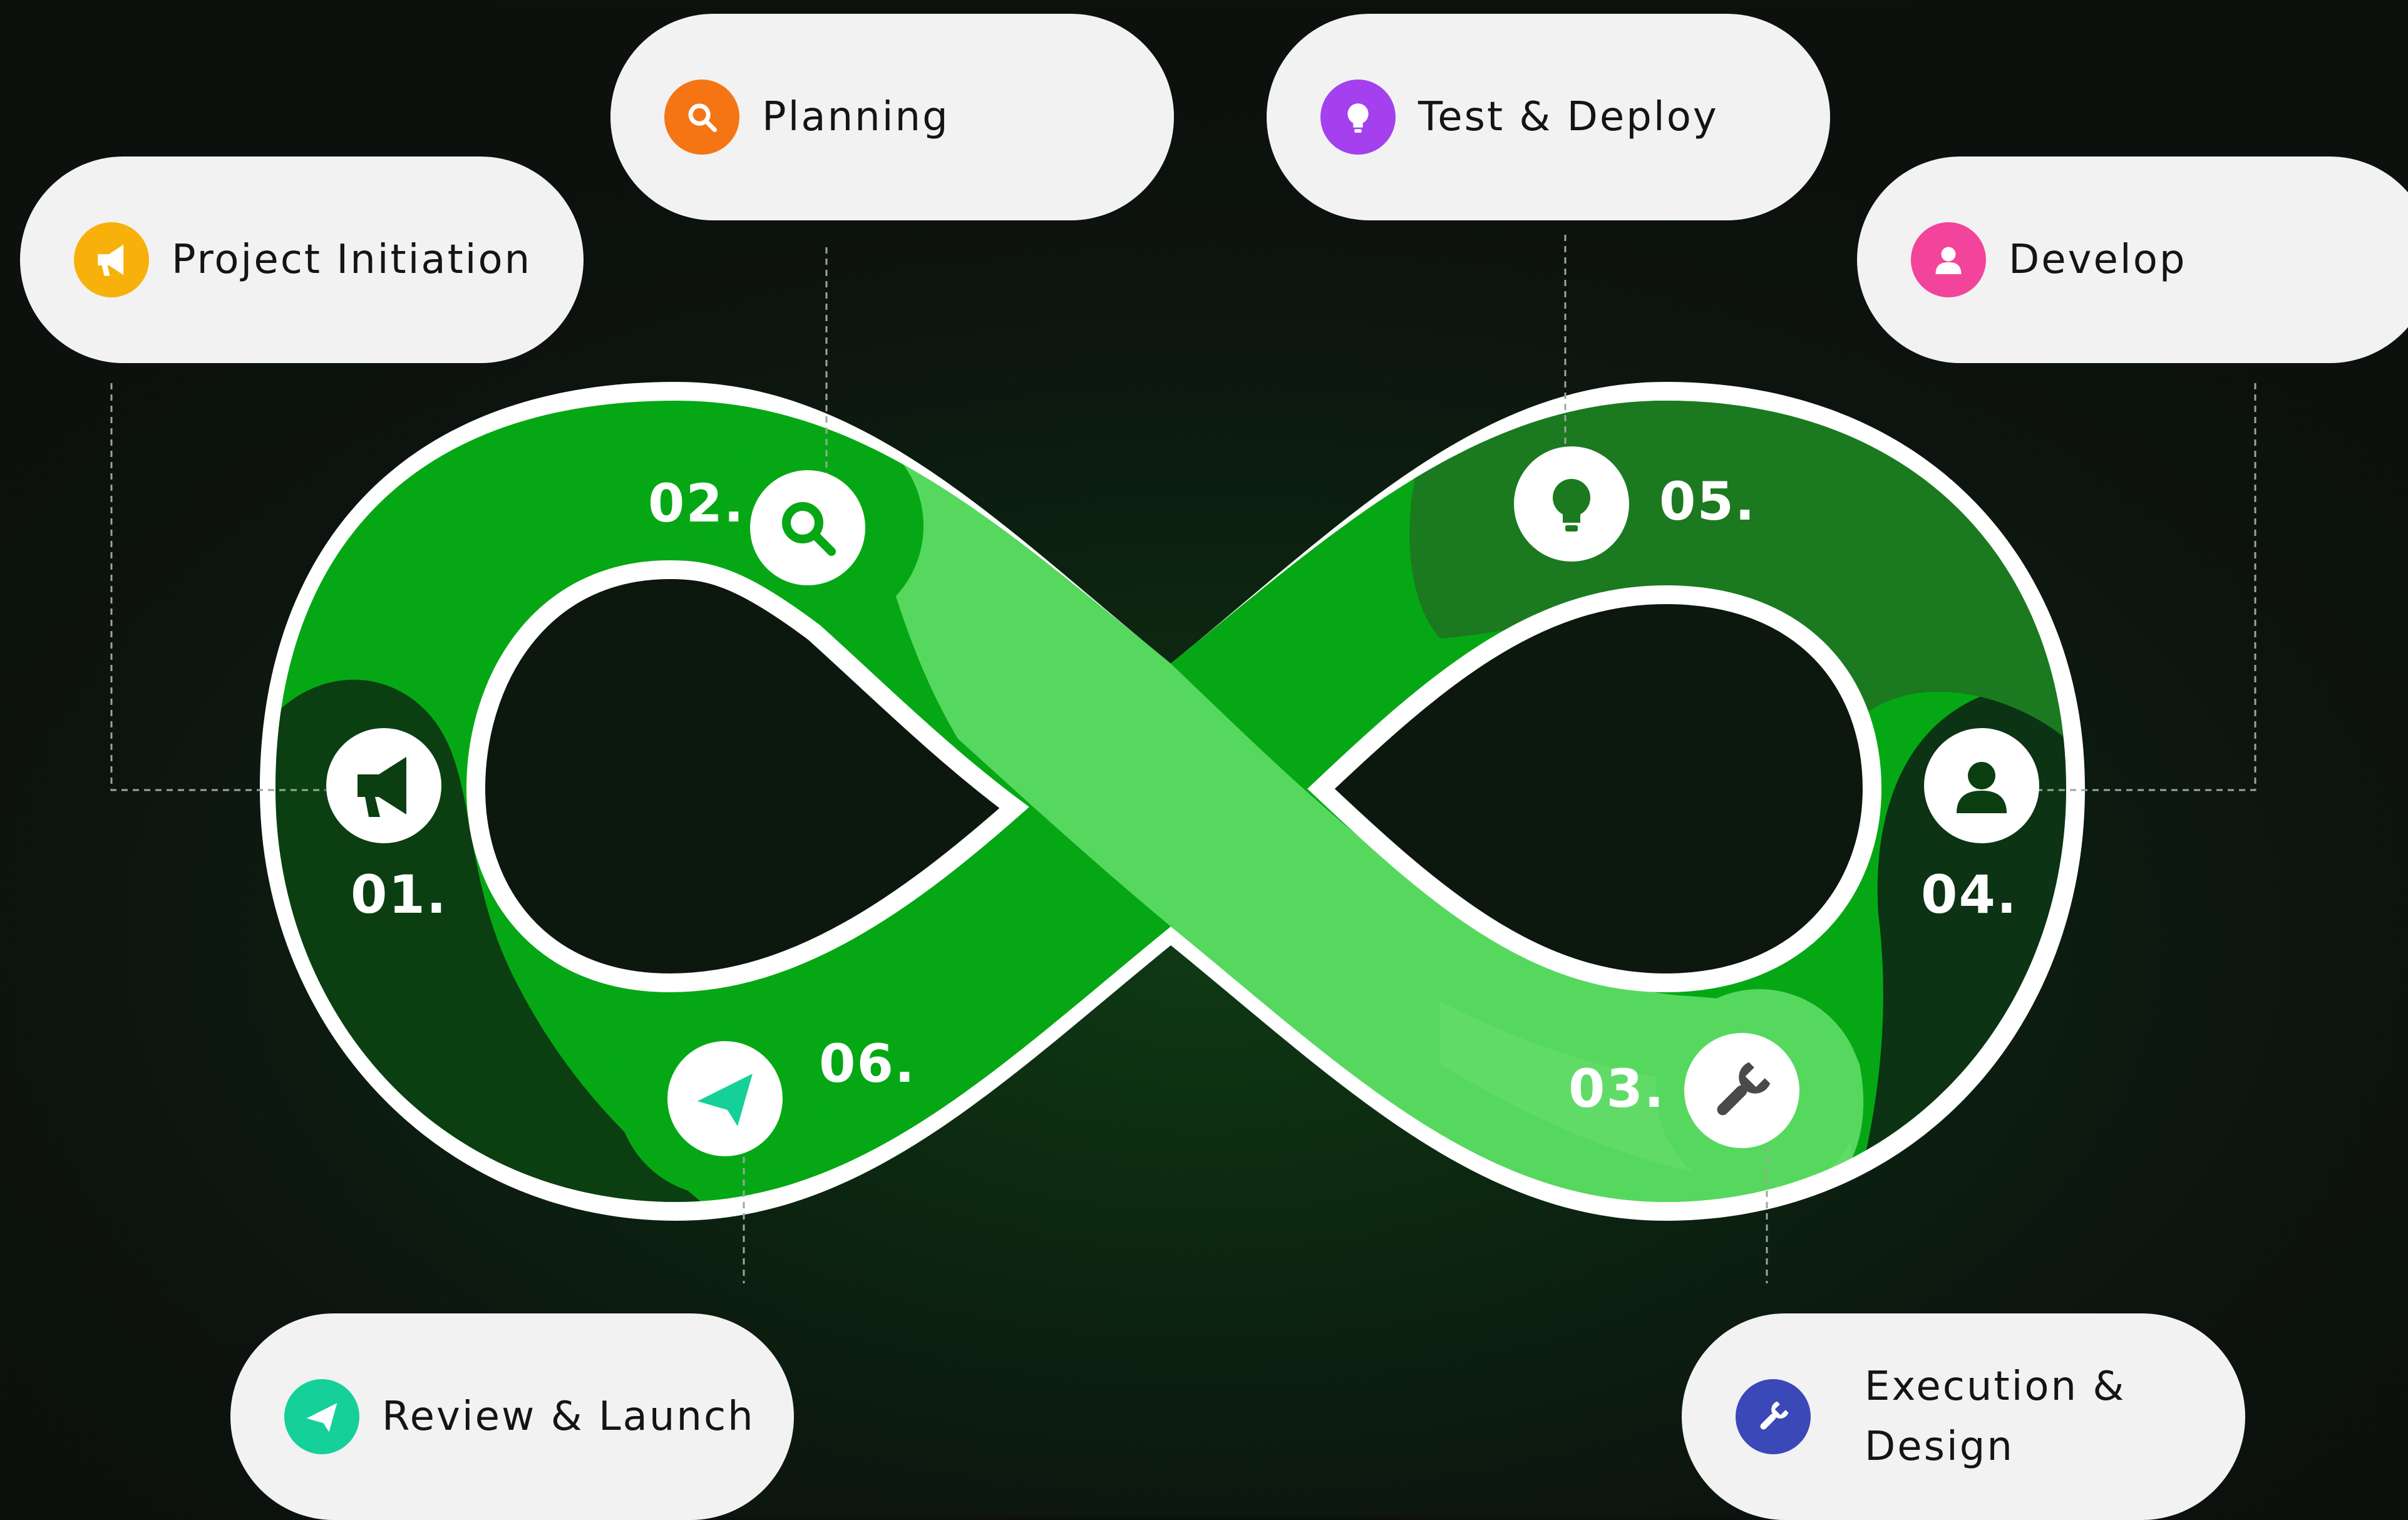  I want to click on step-number-05: 05., so click(1707, 501).